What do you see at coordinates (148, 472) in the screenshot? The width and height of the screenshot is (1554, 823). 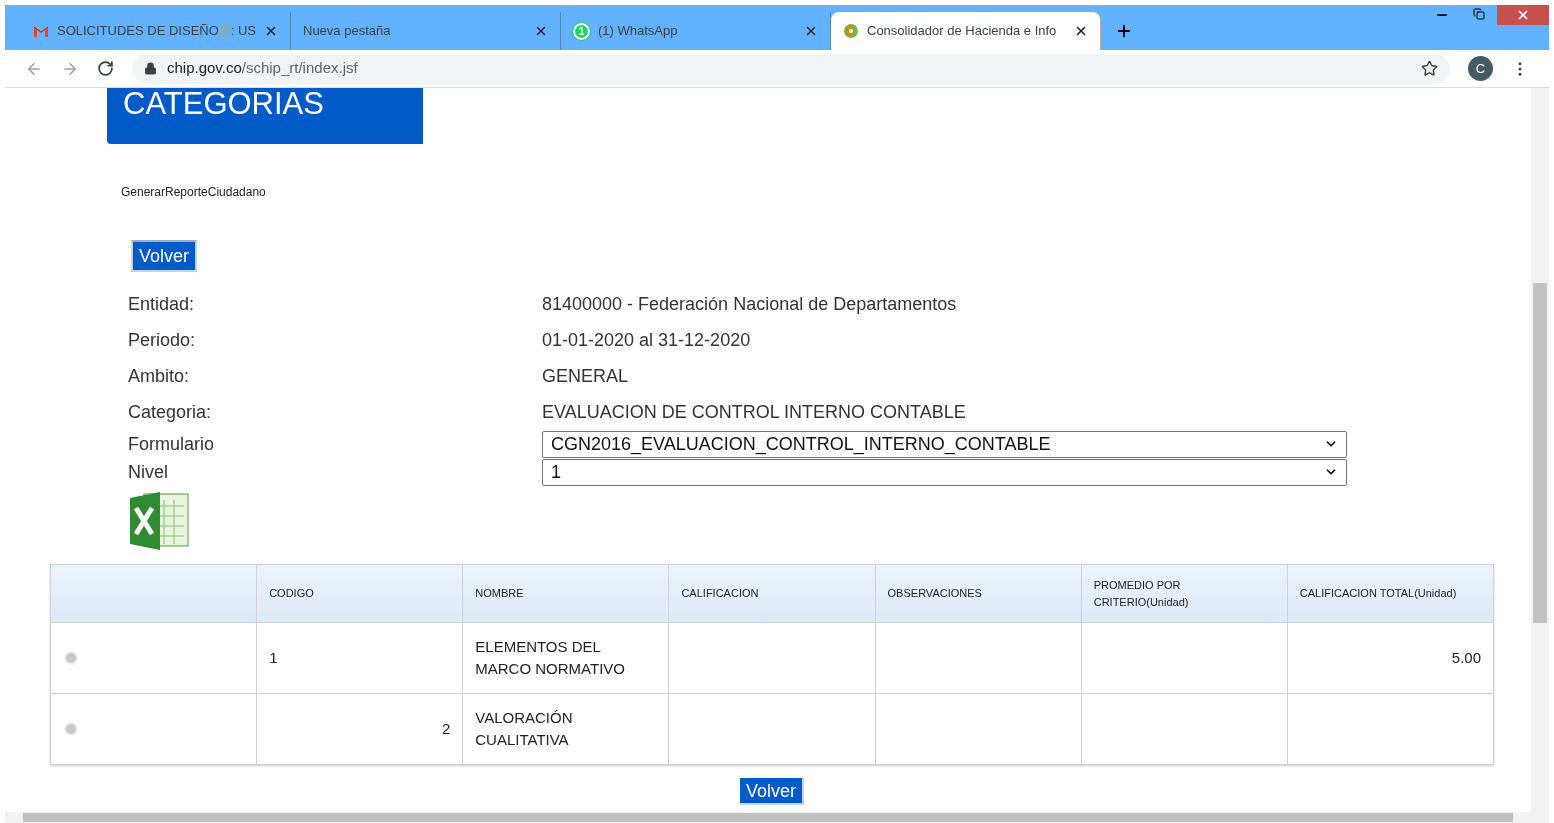 I see `field-label: Nivel` at bounding box center [148, 472].